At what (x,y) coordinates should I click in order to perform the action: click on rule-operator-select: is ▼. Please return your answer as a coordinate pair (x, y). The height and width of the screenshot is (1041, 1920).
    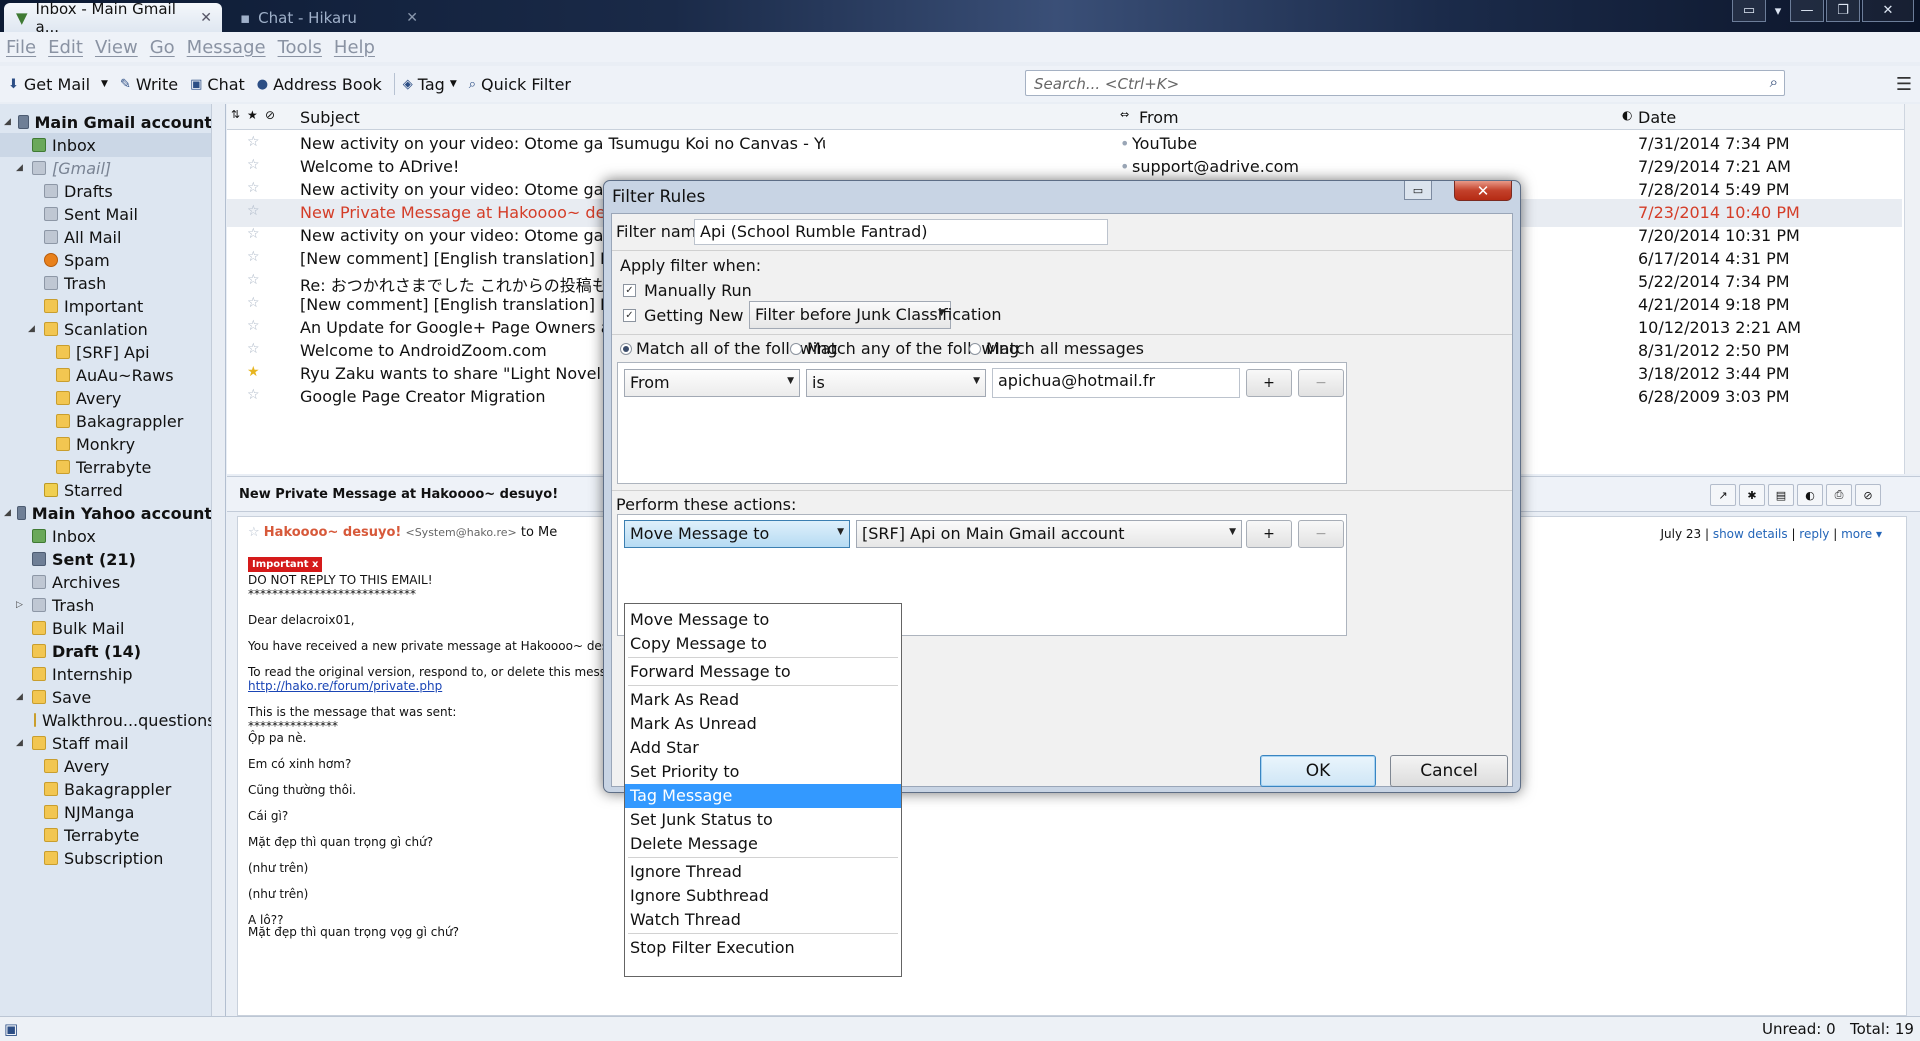
    Looking at the image, I should click on (896, 383).